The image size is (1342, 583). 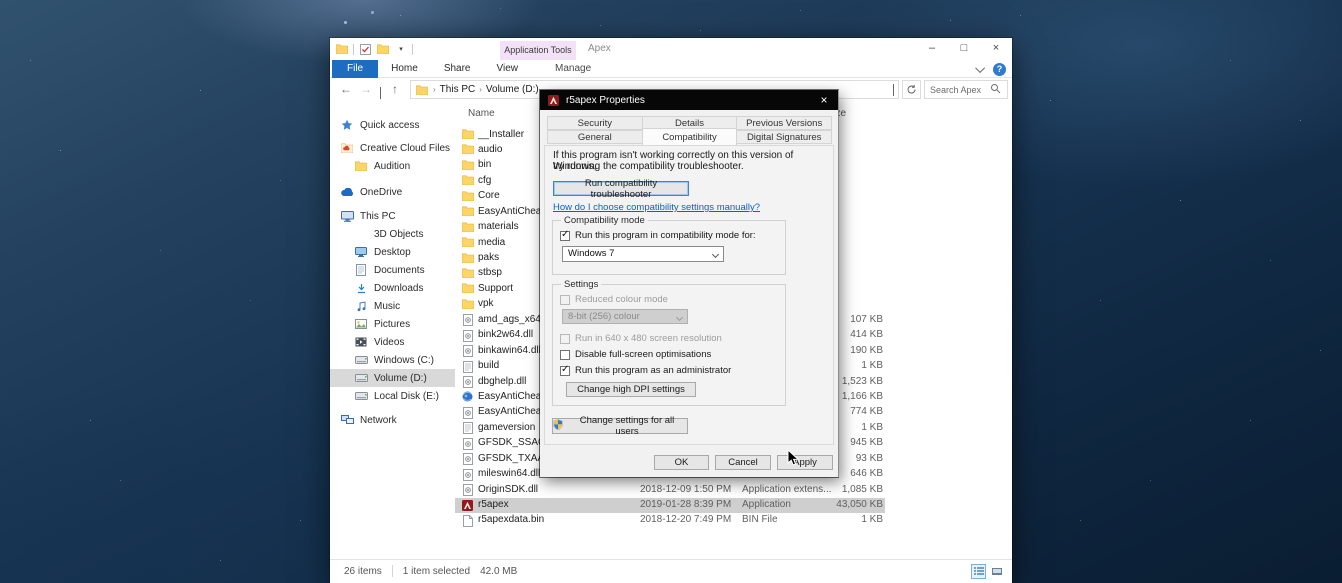 I want to click on dialog-close-icon: ×, so click(x=824, y=100).